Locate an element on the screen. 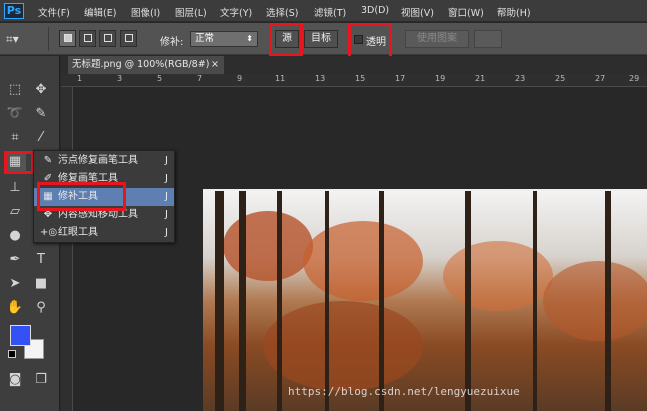  menu-type: 文字(Y) is located at coordinates (236, 12).